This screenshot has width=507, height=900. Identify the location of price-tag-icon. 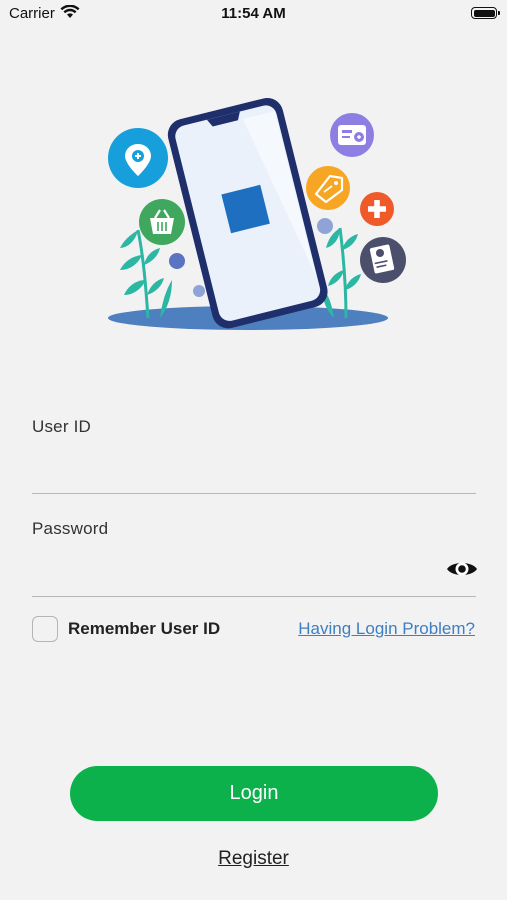
(328, 188).